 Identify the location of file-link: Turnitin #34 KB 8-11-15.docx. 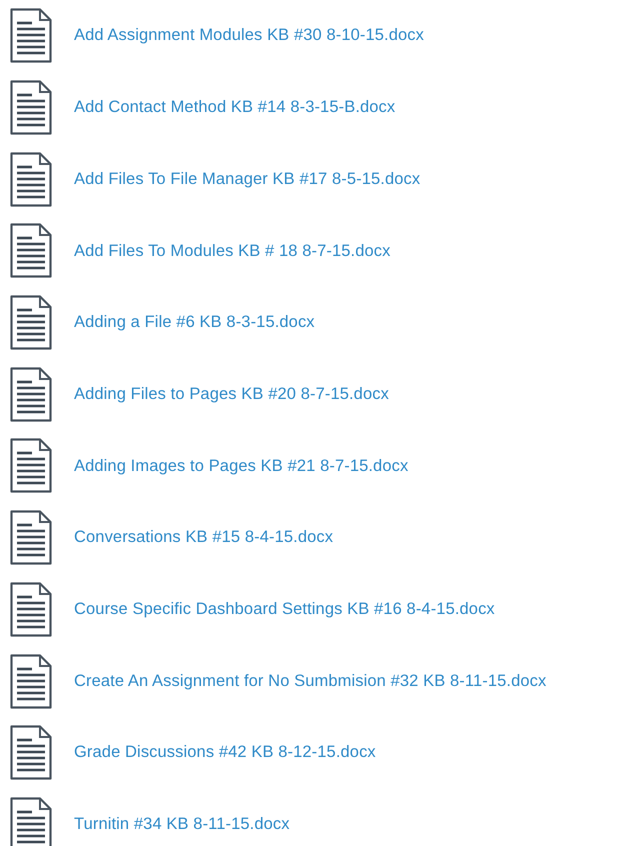
(182, 824).